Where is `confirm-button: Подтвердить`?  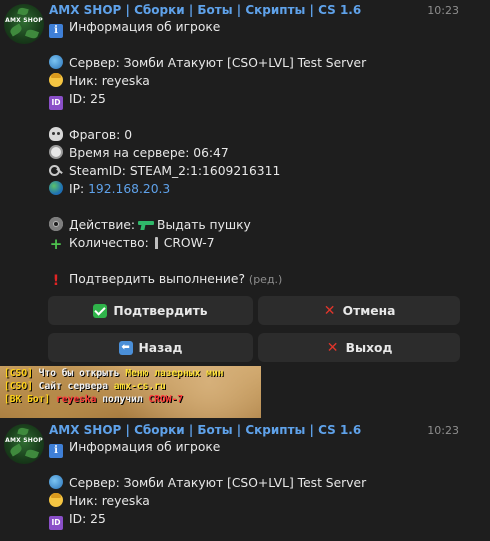
confirm-button: Подтвердить is located at coordinates (150, 310).